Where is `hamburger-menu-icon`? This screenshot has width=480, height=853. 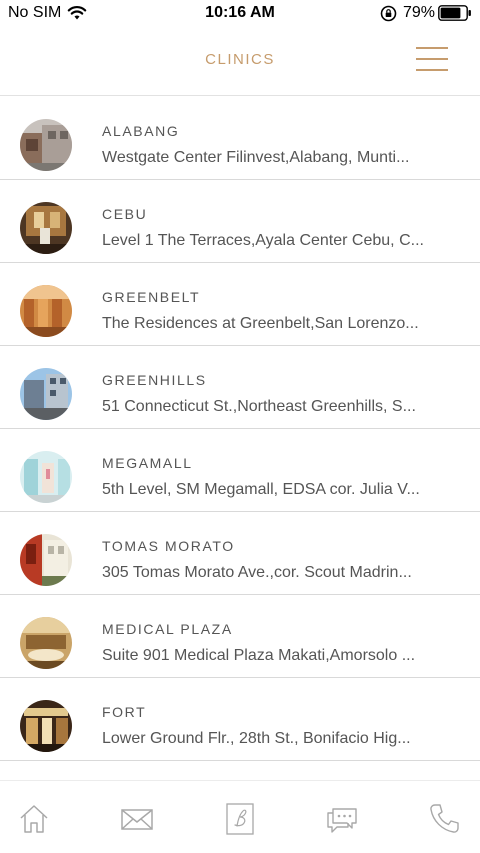
hamburger-menu-icon is located at coordinates (432, 59).